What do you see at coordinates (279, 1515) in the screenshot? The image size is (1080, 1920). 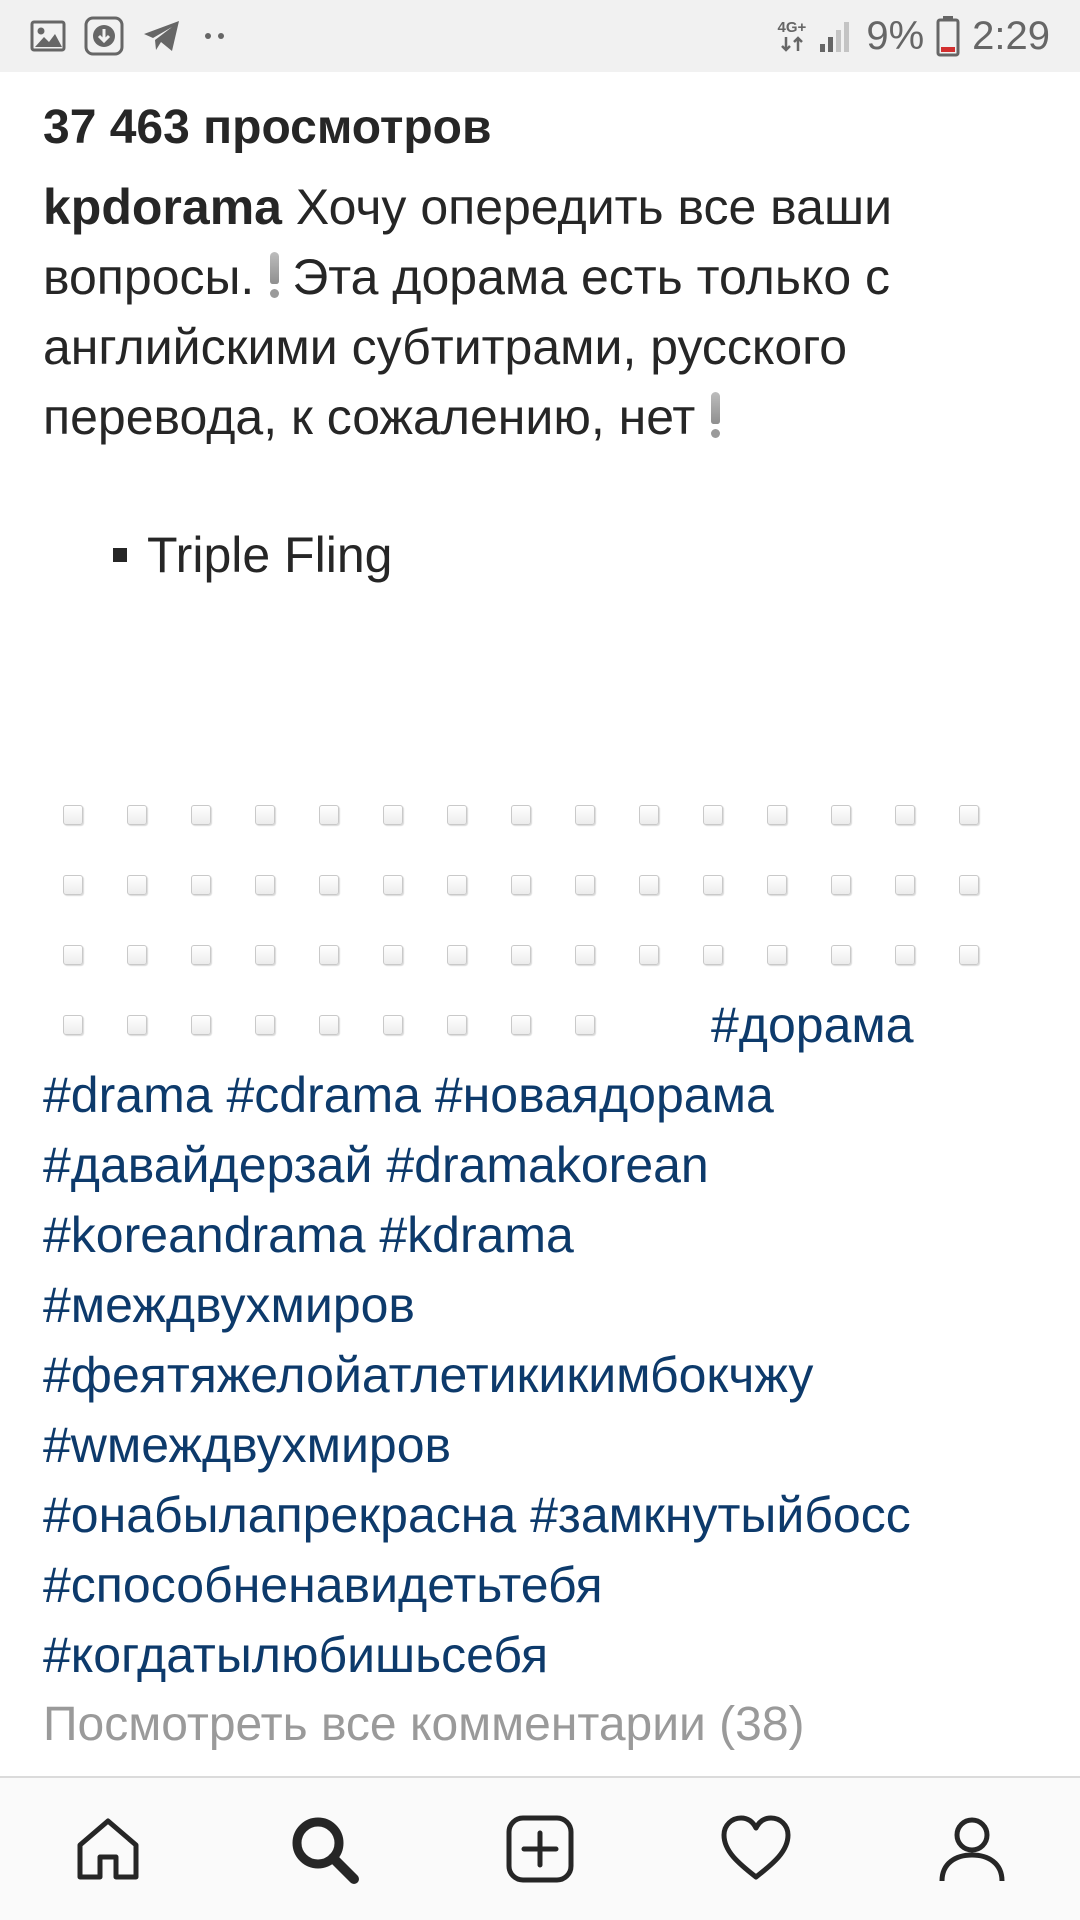 I see `hashtag-link: #онабылапрекрасна` at bounding box center [279, 1515].